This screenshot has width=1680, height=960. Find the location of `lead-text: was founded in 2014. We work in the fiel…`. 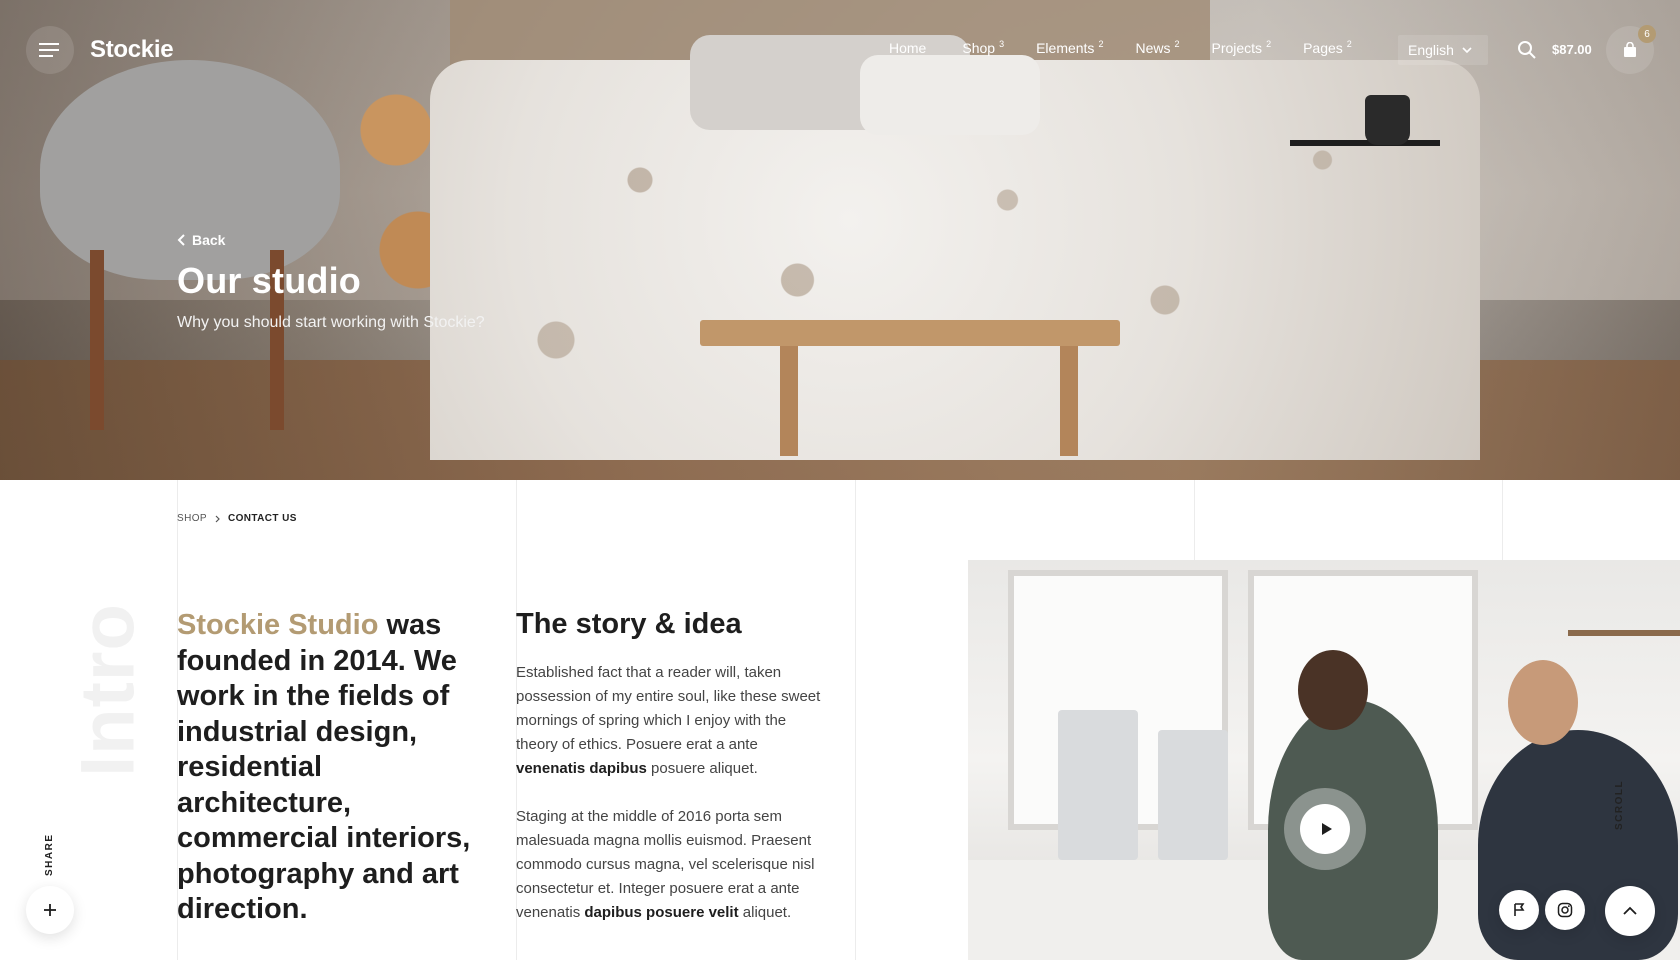

lead-text: was founded in 2014. We work in the fiel… is located at coordinates (324, 767).